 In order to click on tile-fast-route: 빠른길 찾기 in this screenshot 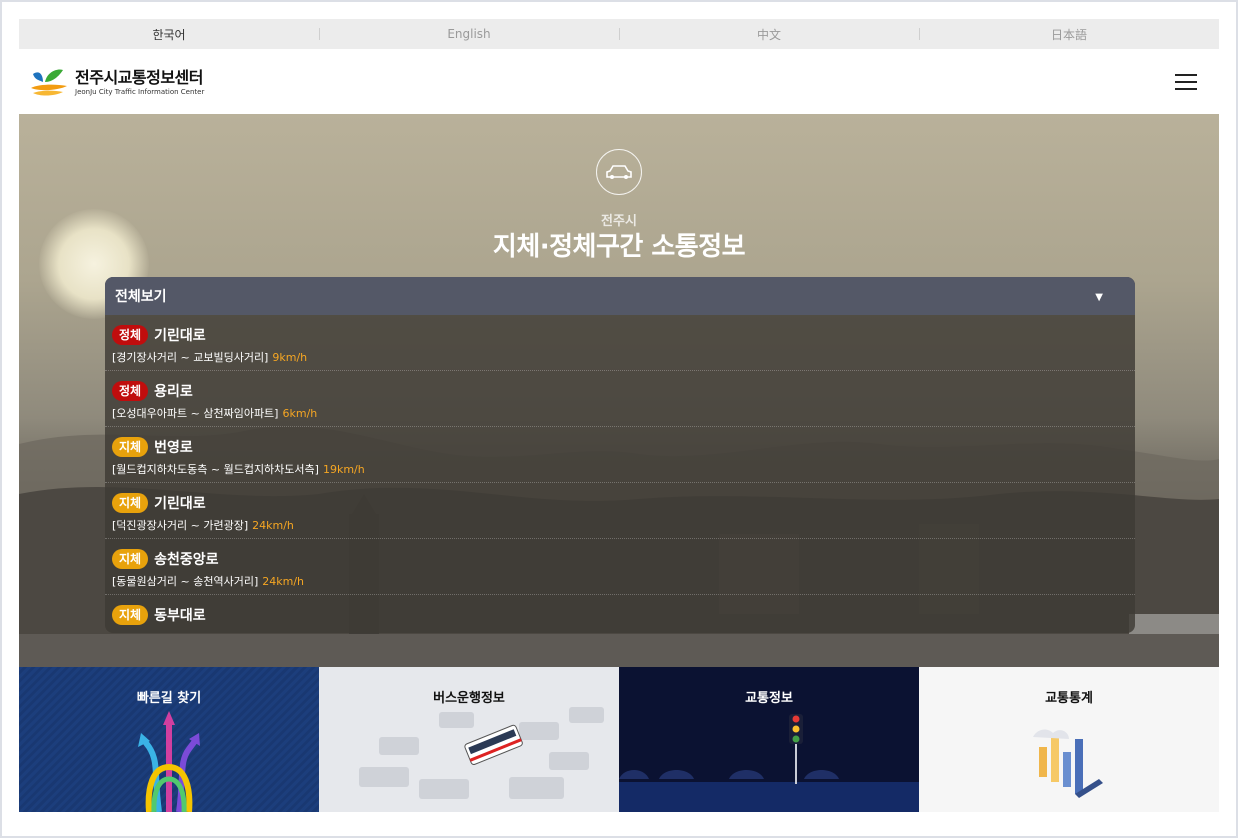, I will do `click(169, 739)`.